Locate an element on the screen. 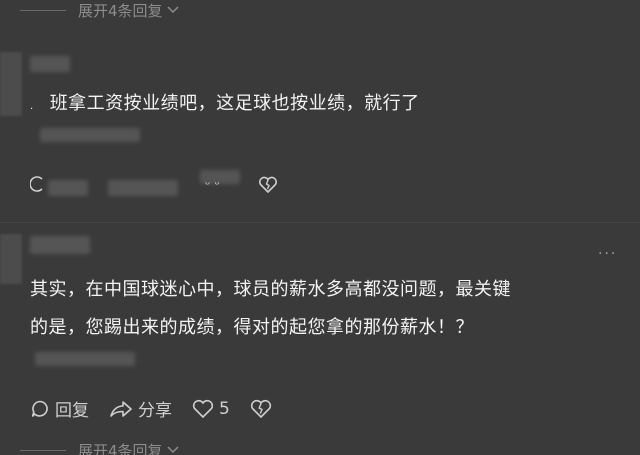  expand-replies-top: 展开4条回复 is located at coordinates (99, 10).